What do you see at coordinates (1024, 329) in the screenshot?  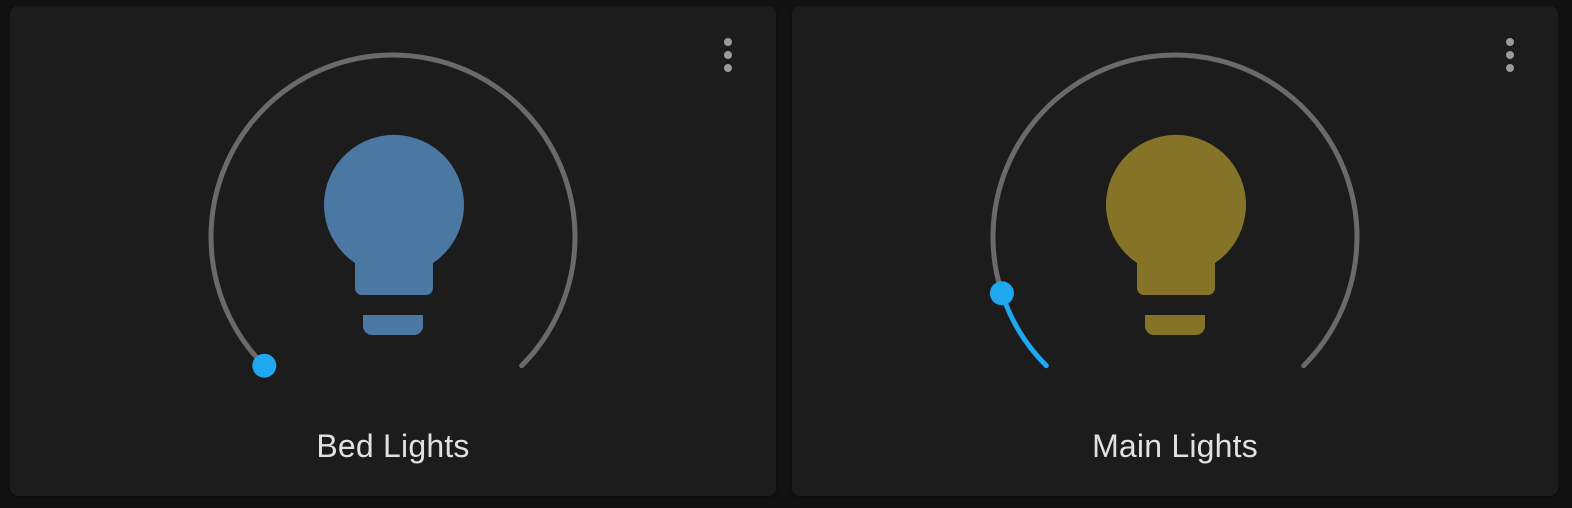 I see `dial-fill` at bounding box center [1024, 329].